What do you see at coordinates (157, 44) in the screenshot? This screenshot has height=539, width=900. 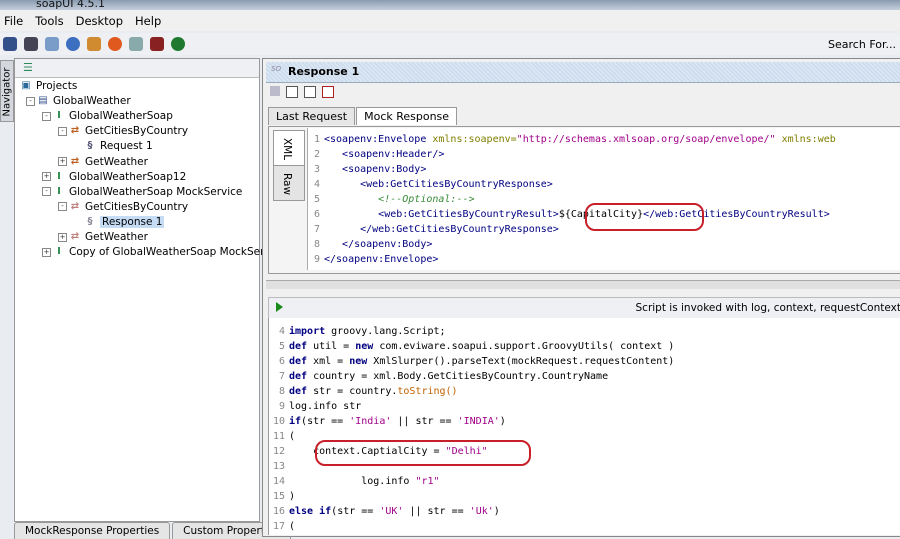 I see `exit-icon` at bounding box center [157, 44].